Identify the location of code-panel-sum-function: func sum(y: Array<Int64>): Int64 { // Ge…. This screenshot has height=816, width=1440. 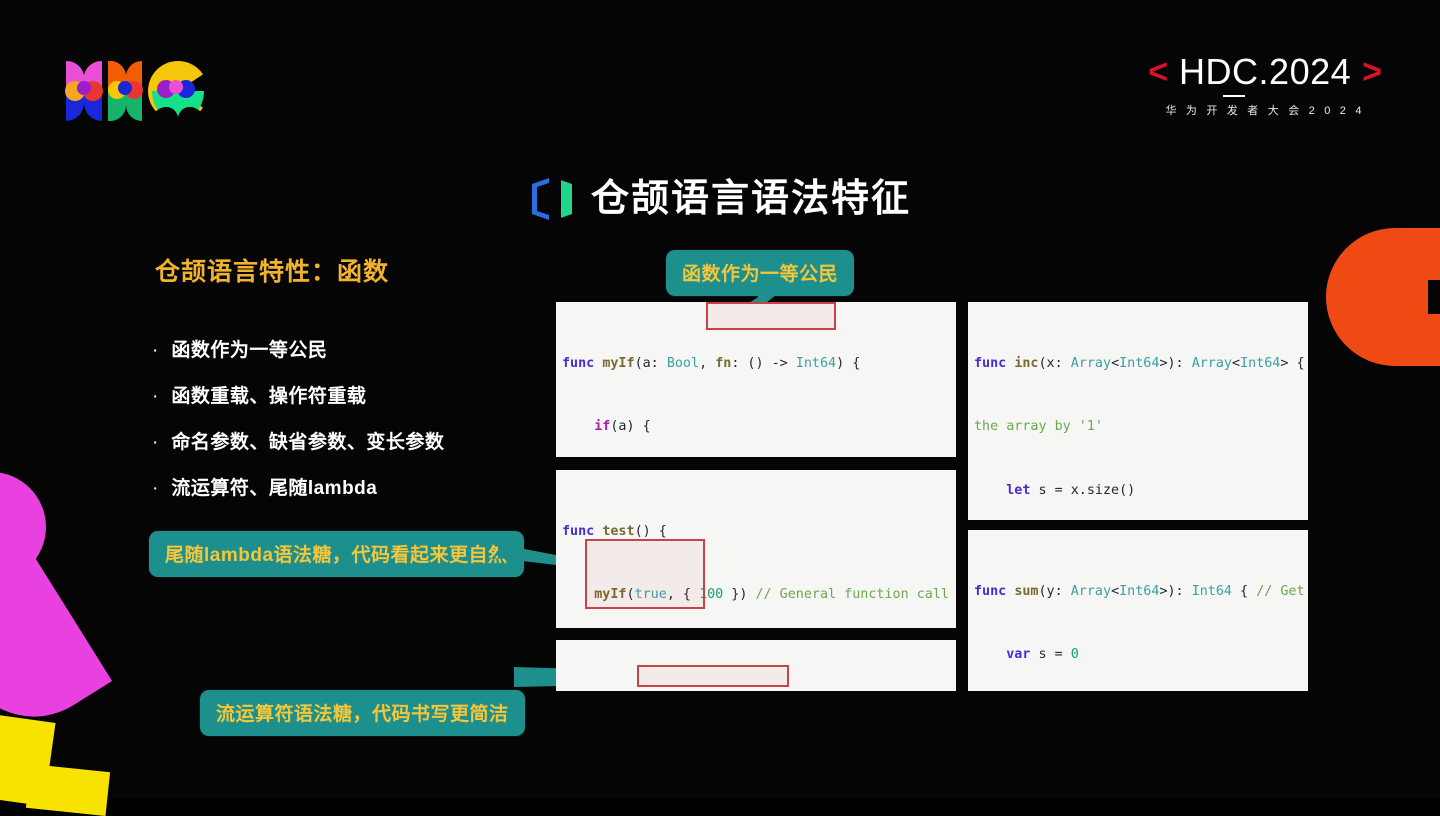
(1138, 610).